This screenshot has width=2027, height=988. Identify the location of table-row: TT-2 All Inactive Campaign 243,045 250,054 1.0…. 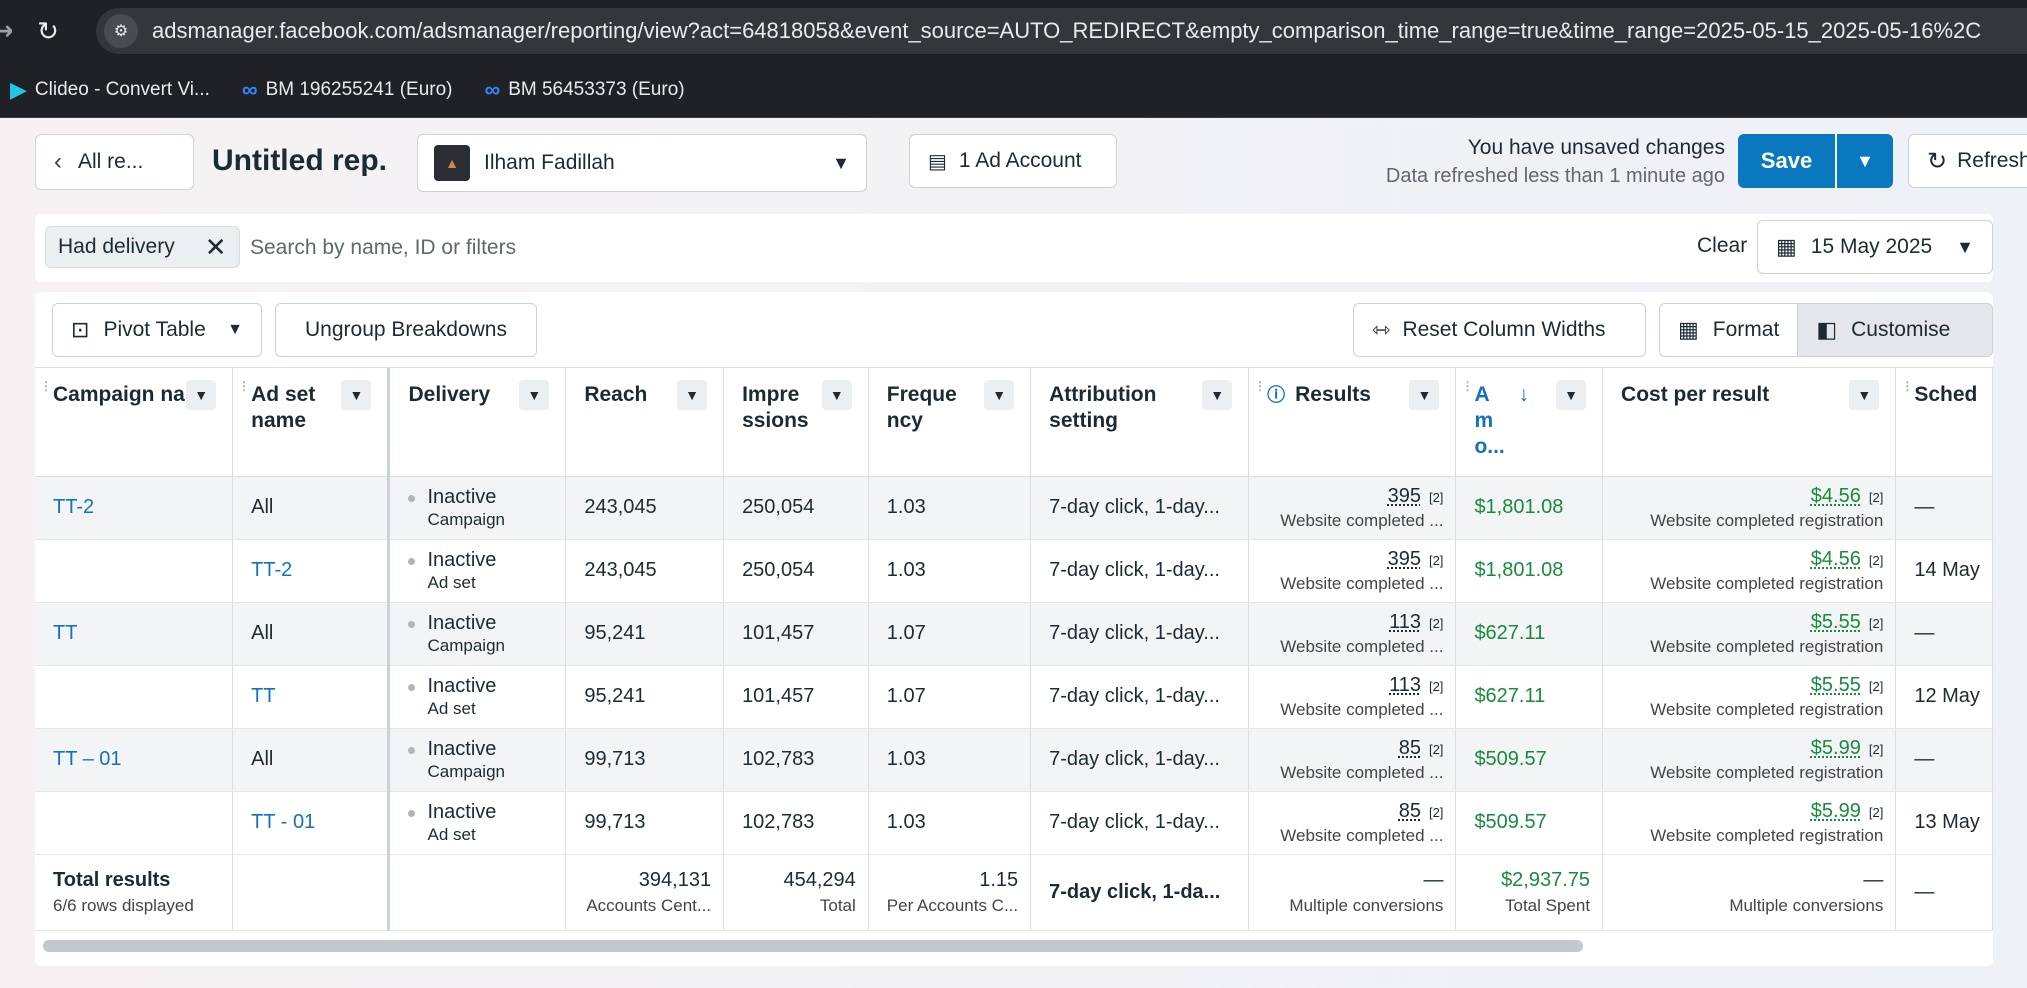
(1014, 508).